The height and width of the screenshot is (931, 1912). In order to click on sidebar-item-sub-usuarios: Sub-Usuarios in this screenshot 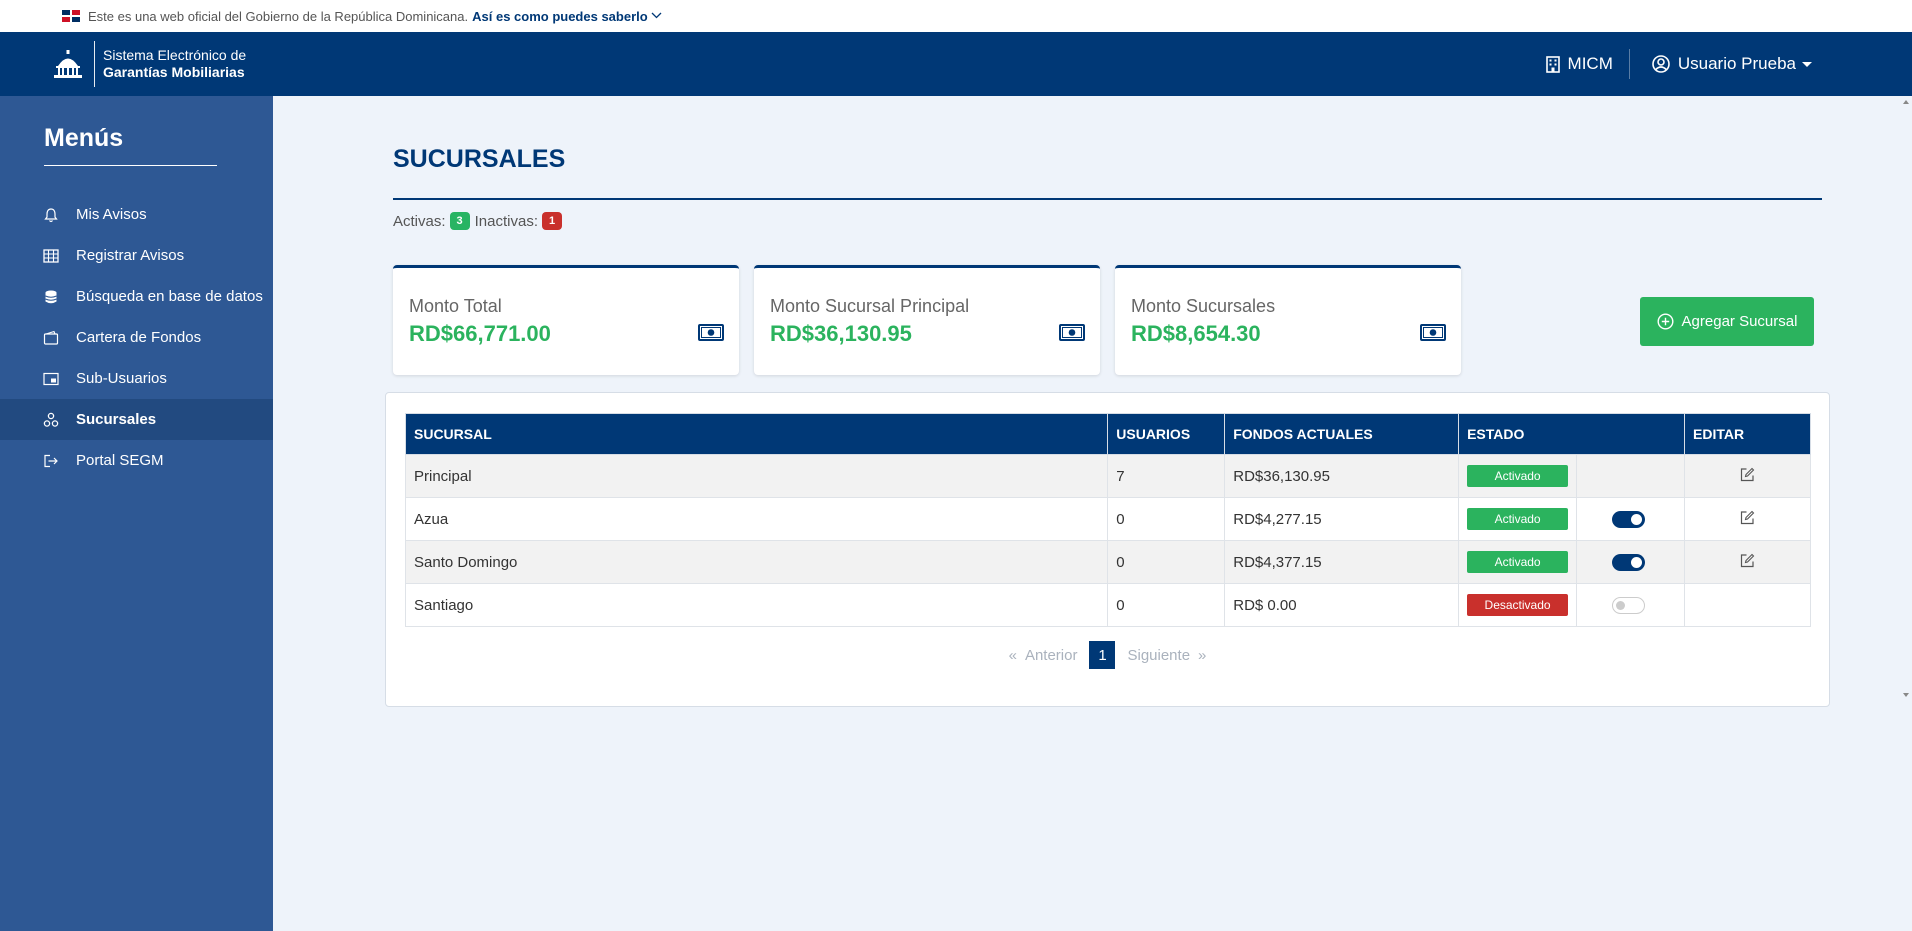, I will do `click(136, 378)`.